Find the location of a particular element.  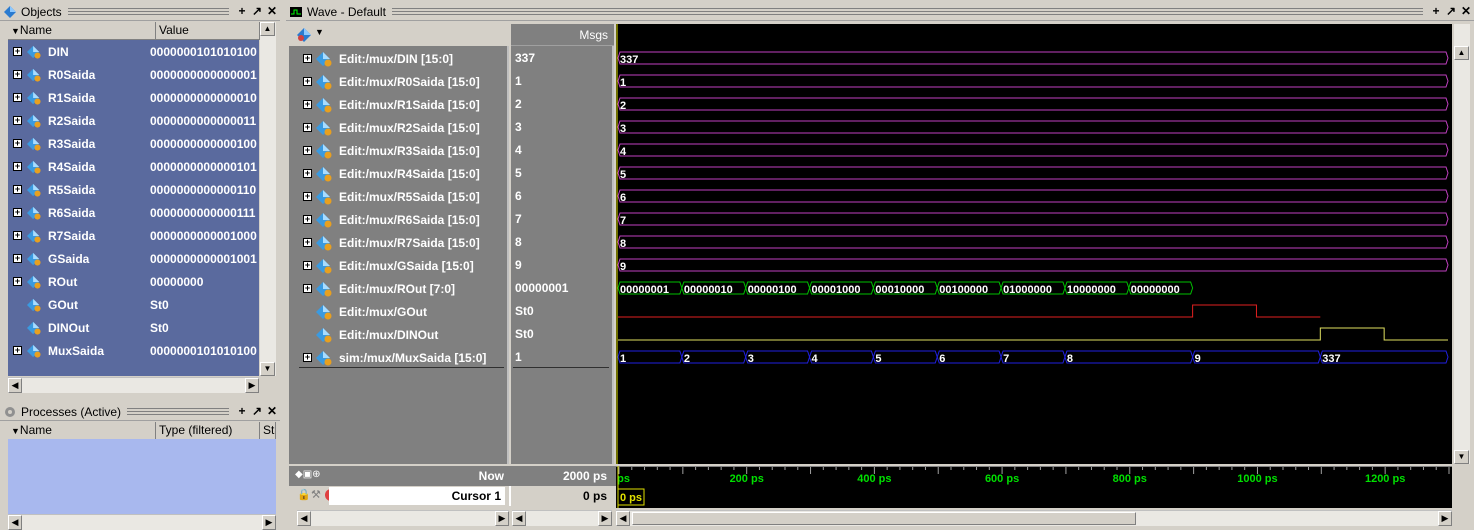

waveform: 2 is located at coordinates (1033, 104).